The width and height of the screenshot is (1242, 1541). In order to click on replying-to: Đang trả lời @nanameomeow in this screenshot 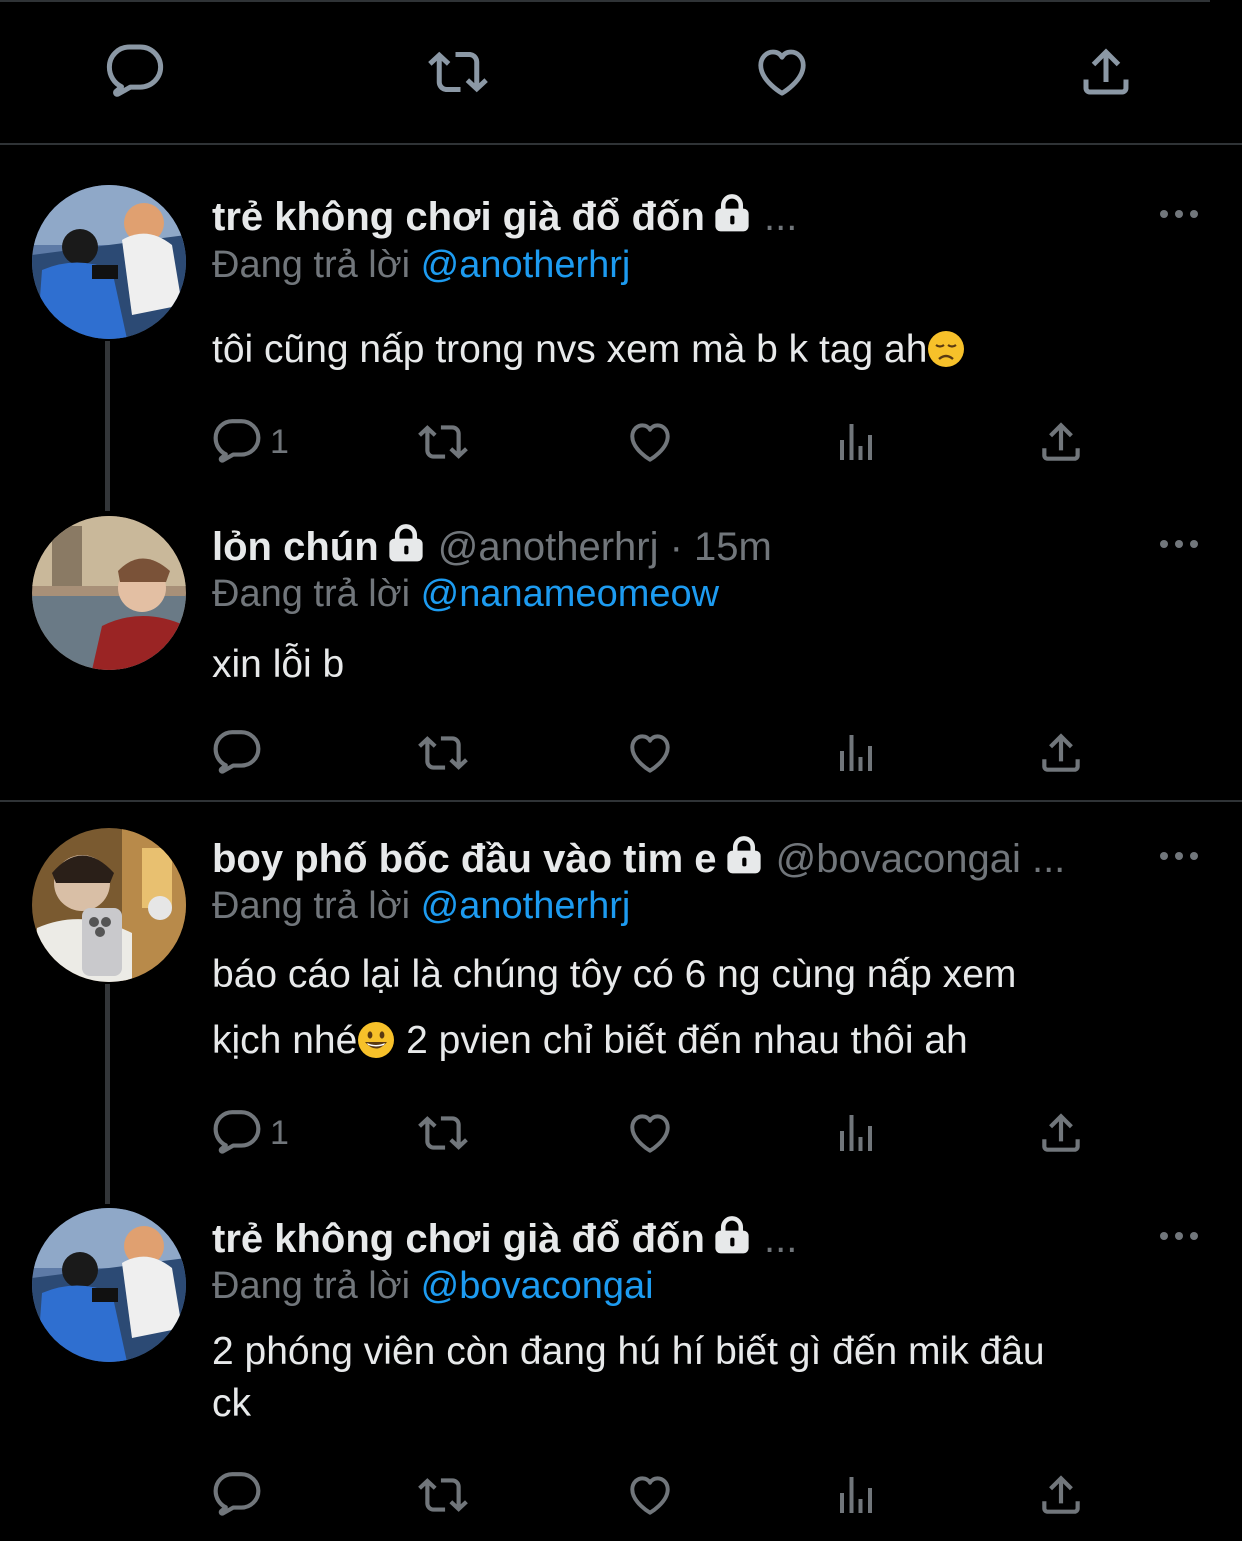, I will do `click(465, 594)`.